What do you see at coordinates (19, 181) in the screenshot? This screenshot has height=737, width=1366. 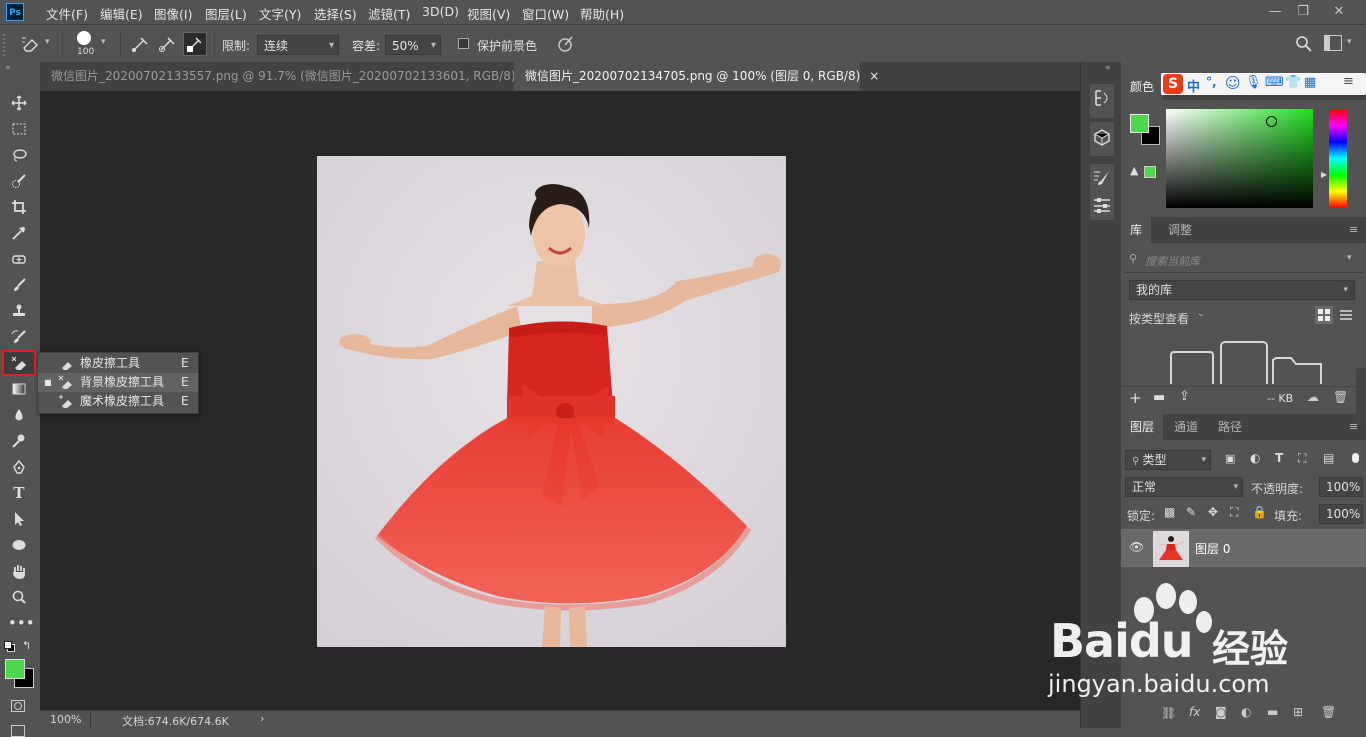 I see `quick-selection-tool-icon` at bounding box center [19, 181].